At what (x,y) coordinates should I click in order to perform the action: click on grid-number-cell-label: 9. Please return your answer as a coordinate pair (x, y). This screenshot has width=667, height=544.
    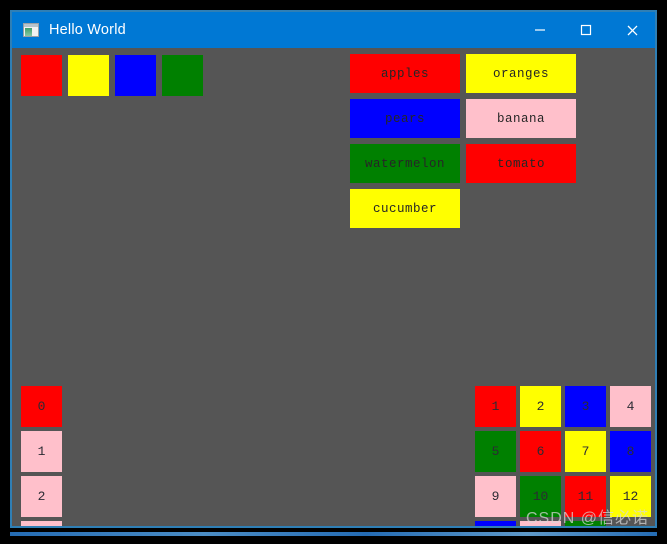
    Looking at the image, I should click on (495, 496).